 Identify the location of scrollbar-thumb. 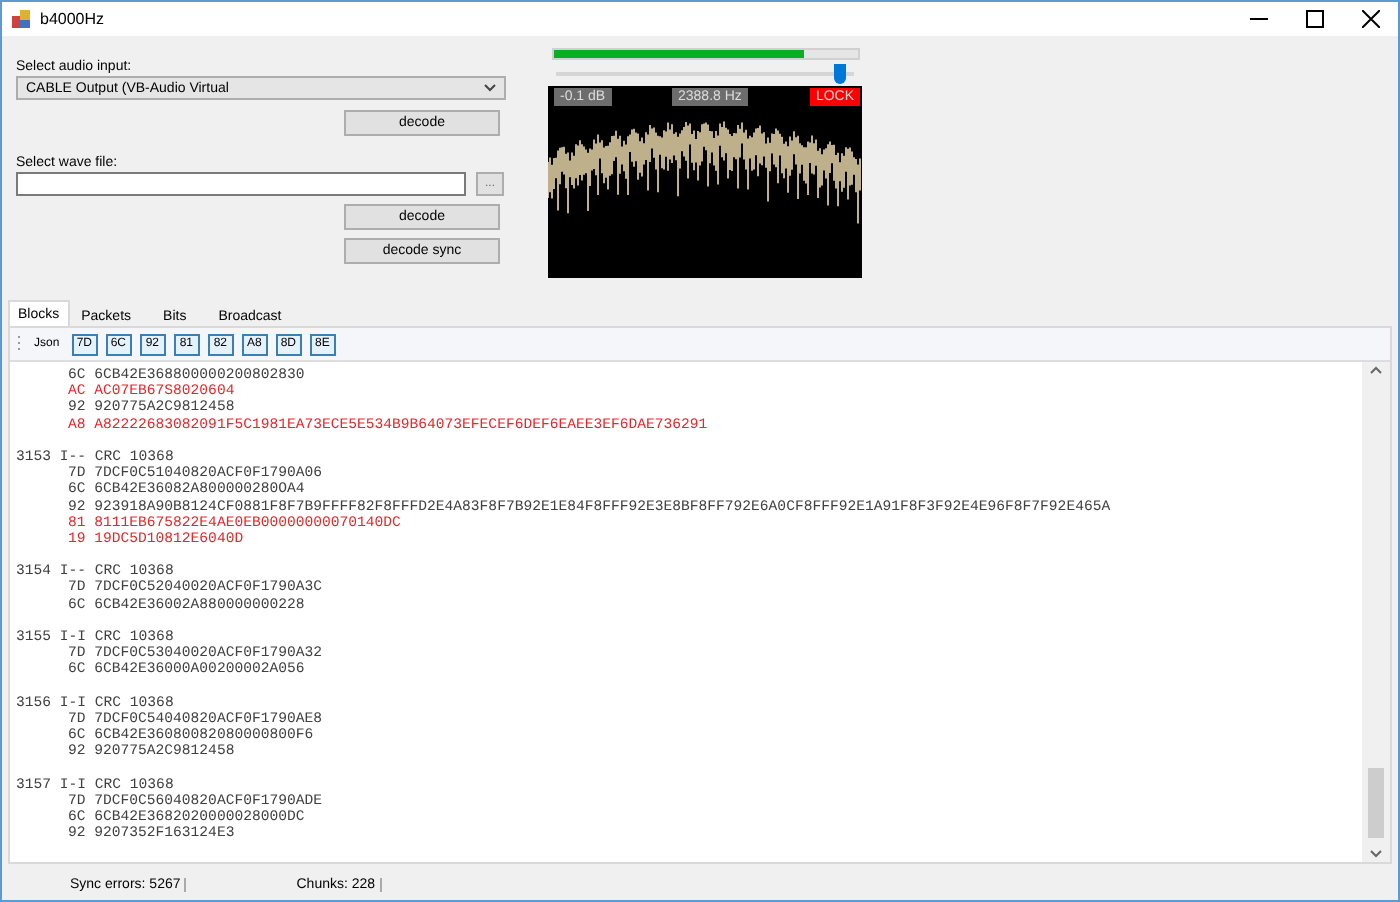
(1376, 803).